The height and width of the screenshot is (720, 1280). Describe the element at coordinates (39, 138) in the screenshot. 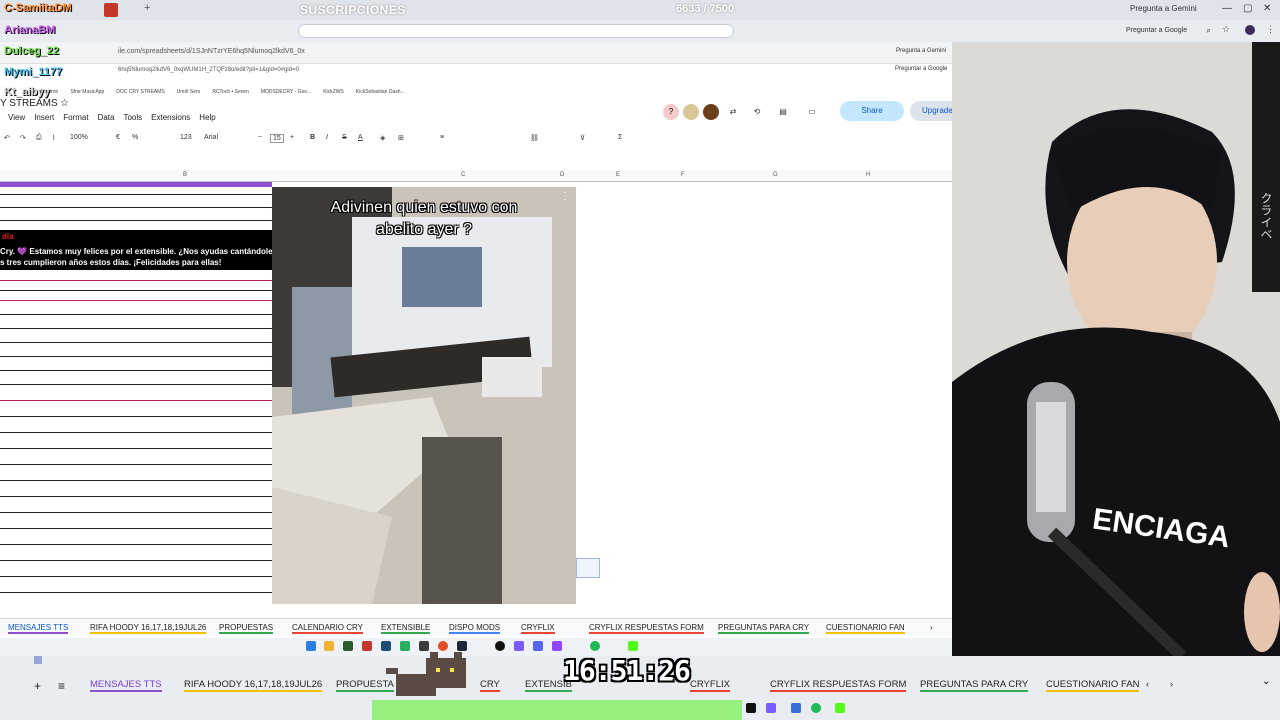

I see `print-icon: ⎙` at that location.